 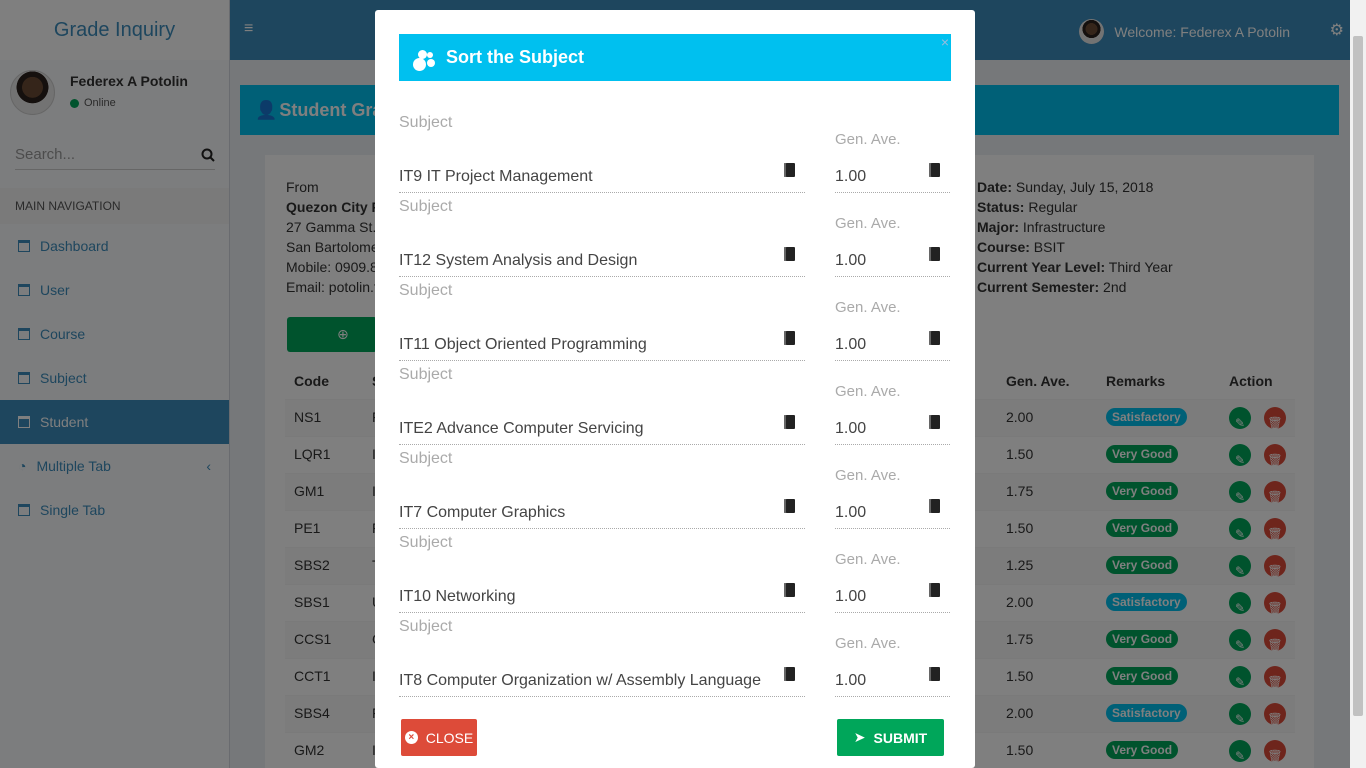 I want to click on subject-field: IT10 Networking, so click(x=602, y=593).